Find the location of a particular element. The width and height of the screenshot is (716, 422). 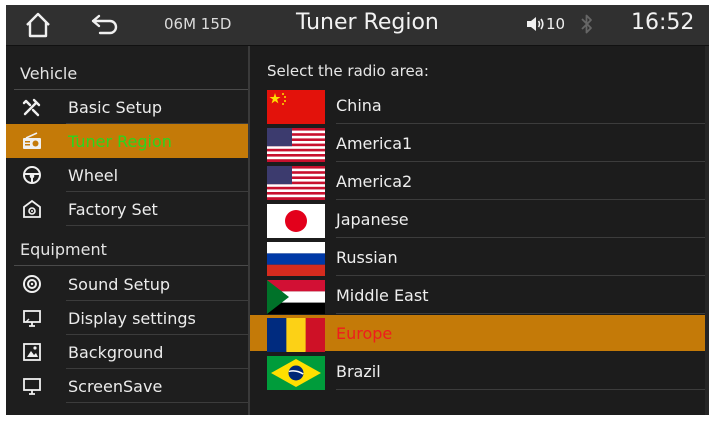

middle-east-flag-icon is located at coordinates (296, 297).